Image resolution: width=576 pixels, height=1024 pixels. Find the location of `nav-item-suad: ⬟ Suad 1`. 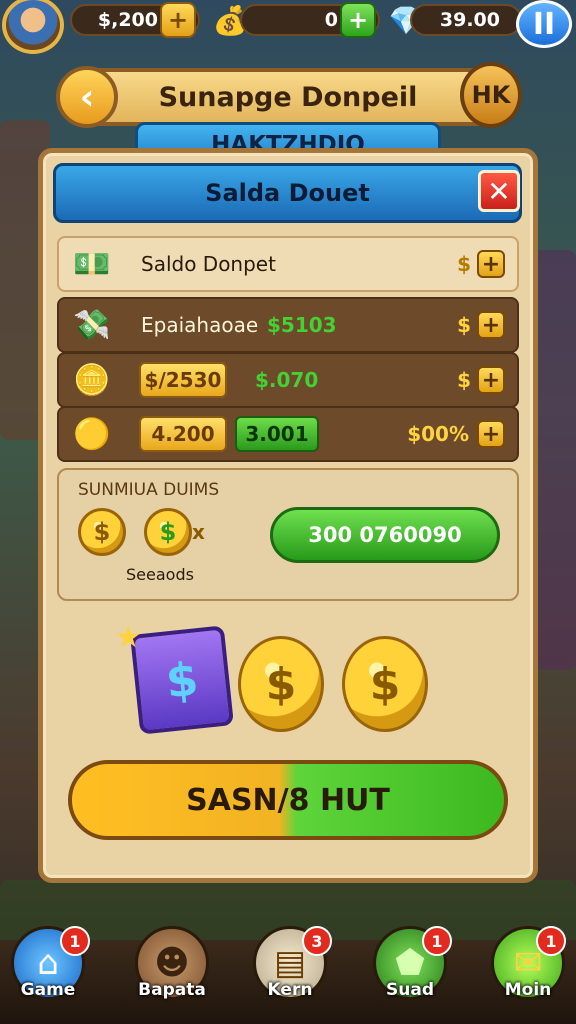

nav-item-suad: ⬟ Suad 1 is located at coordinates (411, 974).